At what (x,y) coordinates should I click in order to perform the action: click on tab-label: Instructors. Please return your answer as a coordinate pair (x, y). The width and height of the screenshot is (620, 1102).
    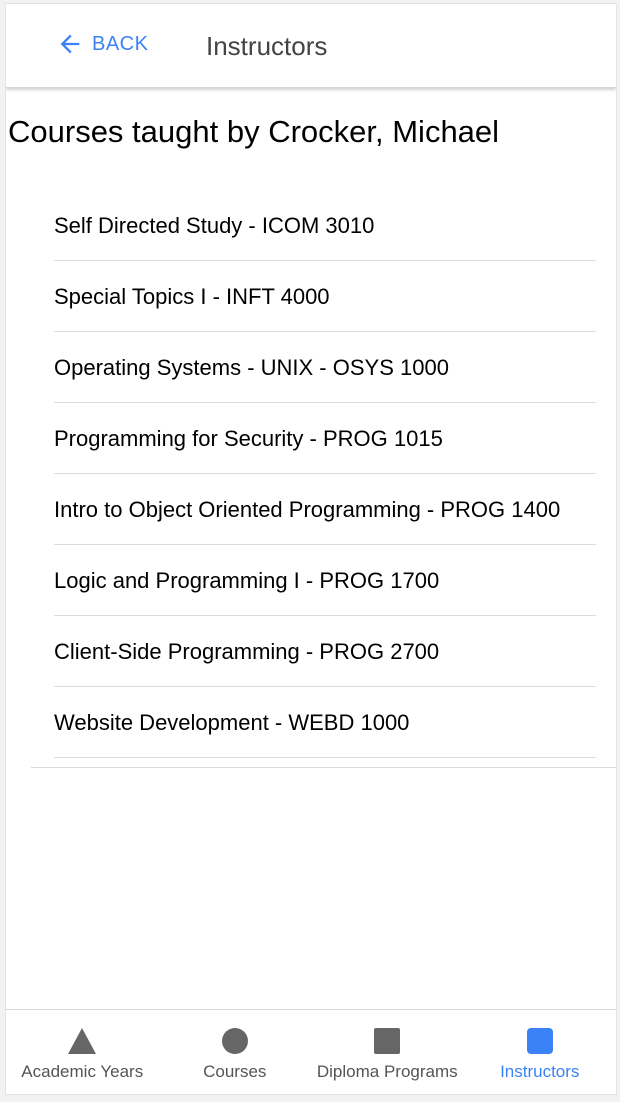
    Looking at the image, I should click on (540, 1071).